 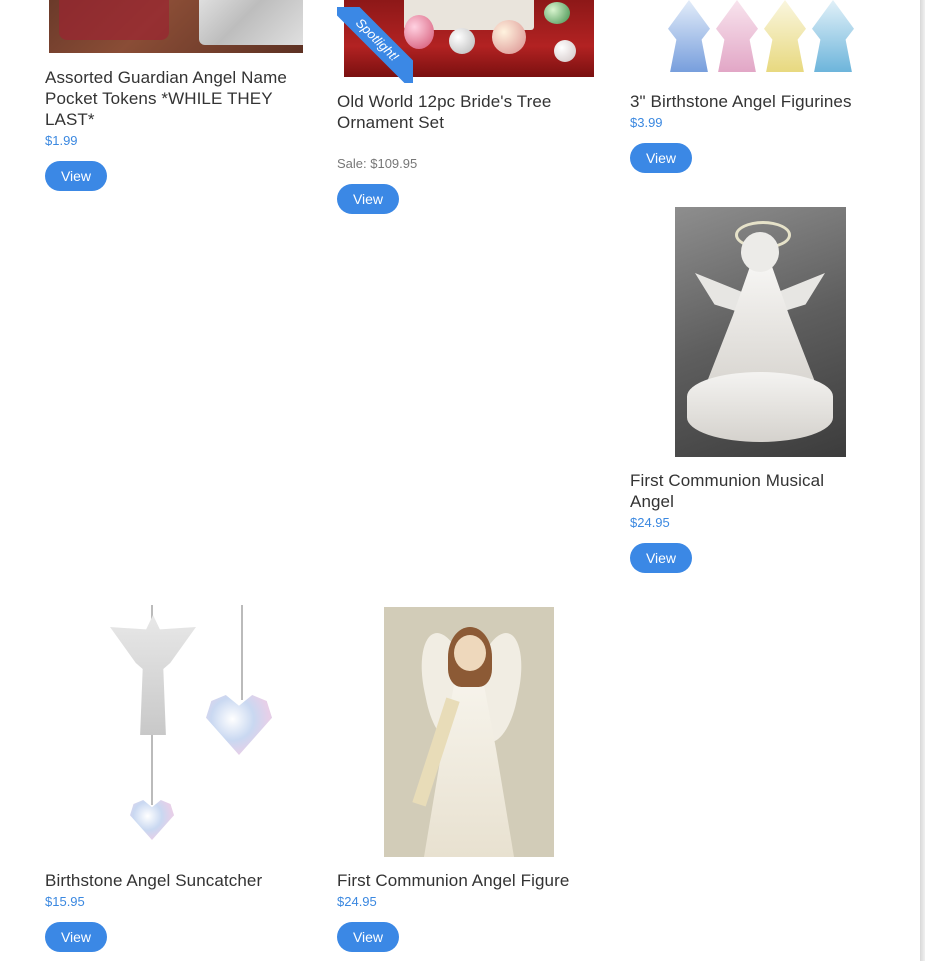 I want to click on product-image-communion-figure, so click(x=469, y=732).